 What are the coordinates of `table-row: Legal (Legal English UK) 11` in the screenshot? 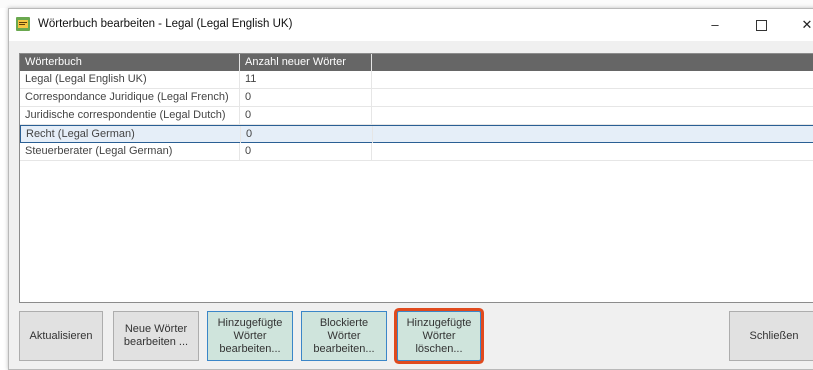 It's located at (416, 80).